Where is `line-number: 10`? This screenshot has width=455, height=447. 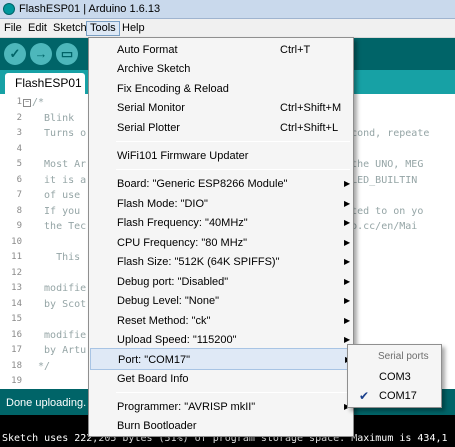
line-number: 10 is located at coordinates (16, 241).